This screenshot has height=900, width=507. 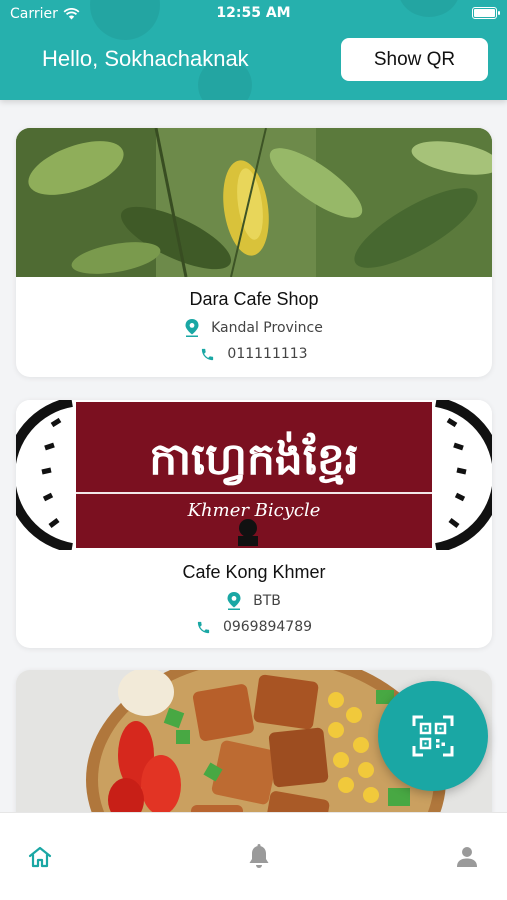 I want to click on tab-bar, so click(x=253, y=856).